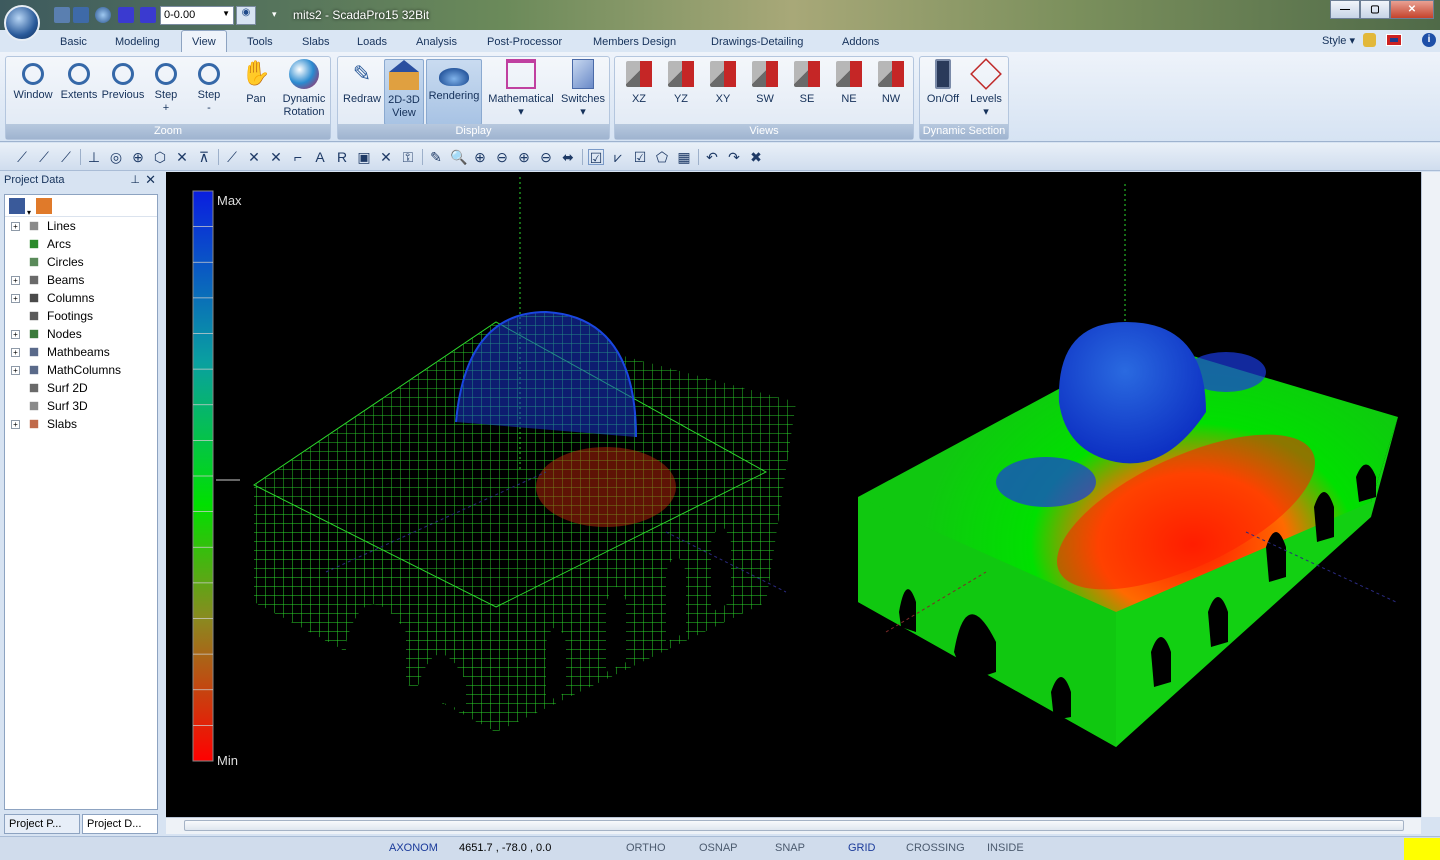 This screenshot has width=1440, height=860. What do you see at coordinates (408, 157) in the screenshot?
I see `lock-tool-icon: ⚿` at bounding box center [408, 157].